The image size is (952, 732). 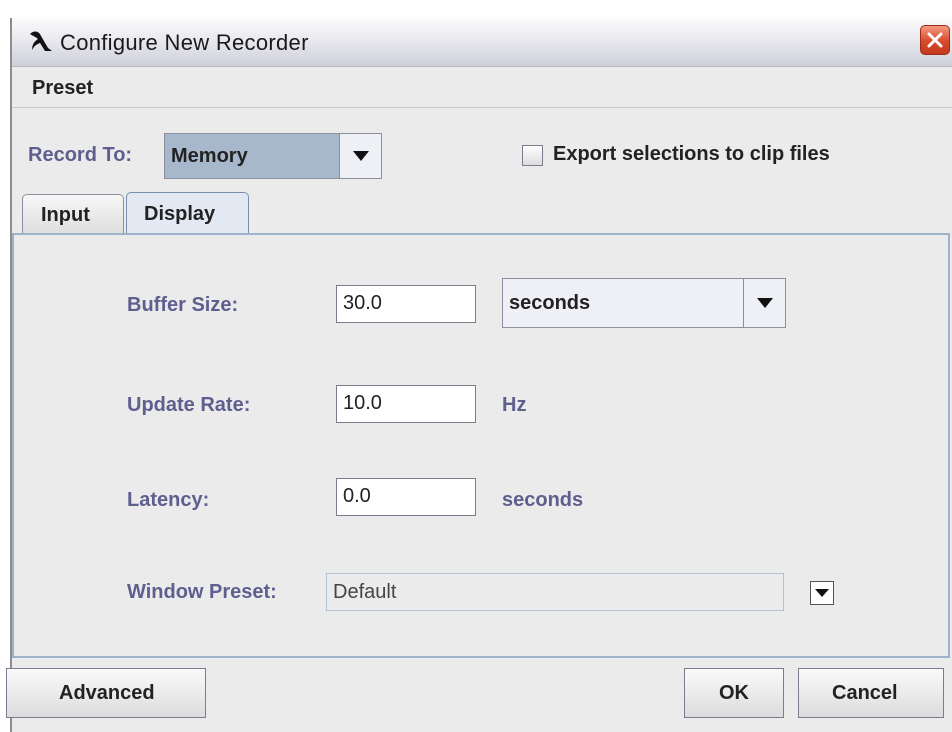 What do you see at coordinates (543, 500) in the screenshot?
I see `latency-unit: seconds` at bounding box center [543, 500].